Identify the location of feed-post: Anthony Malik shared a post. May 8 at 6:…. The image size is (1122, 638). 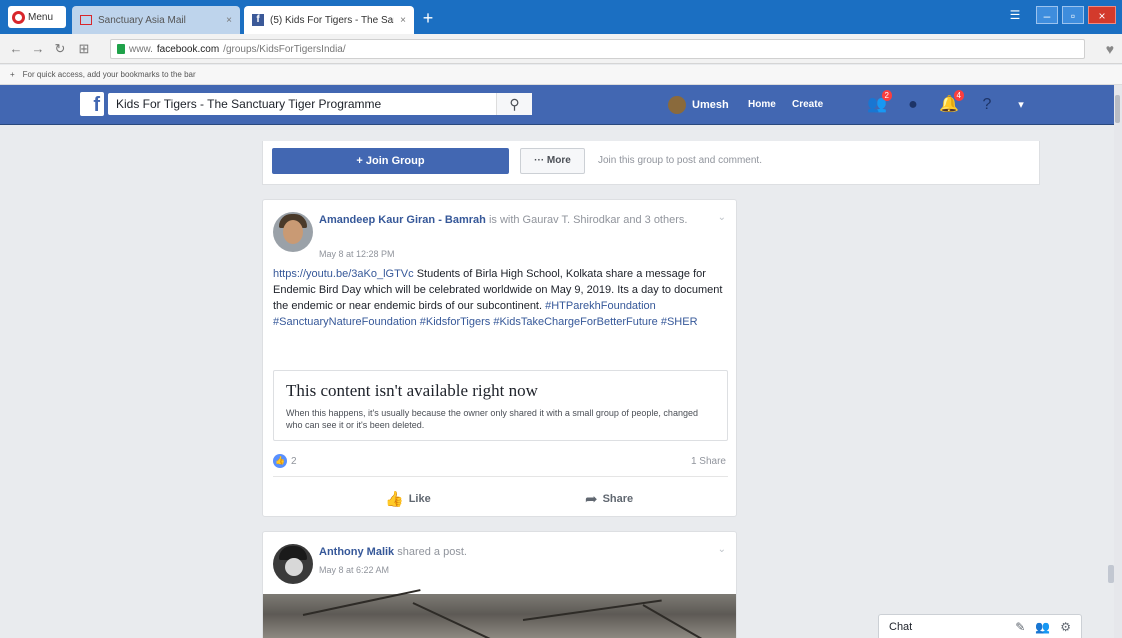
(499, 584).